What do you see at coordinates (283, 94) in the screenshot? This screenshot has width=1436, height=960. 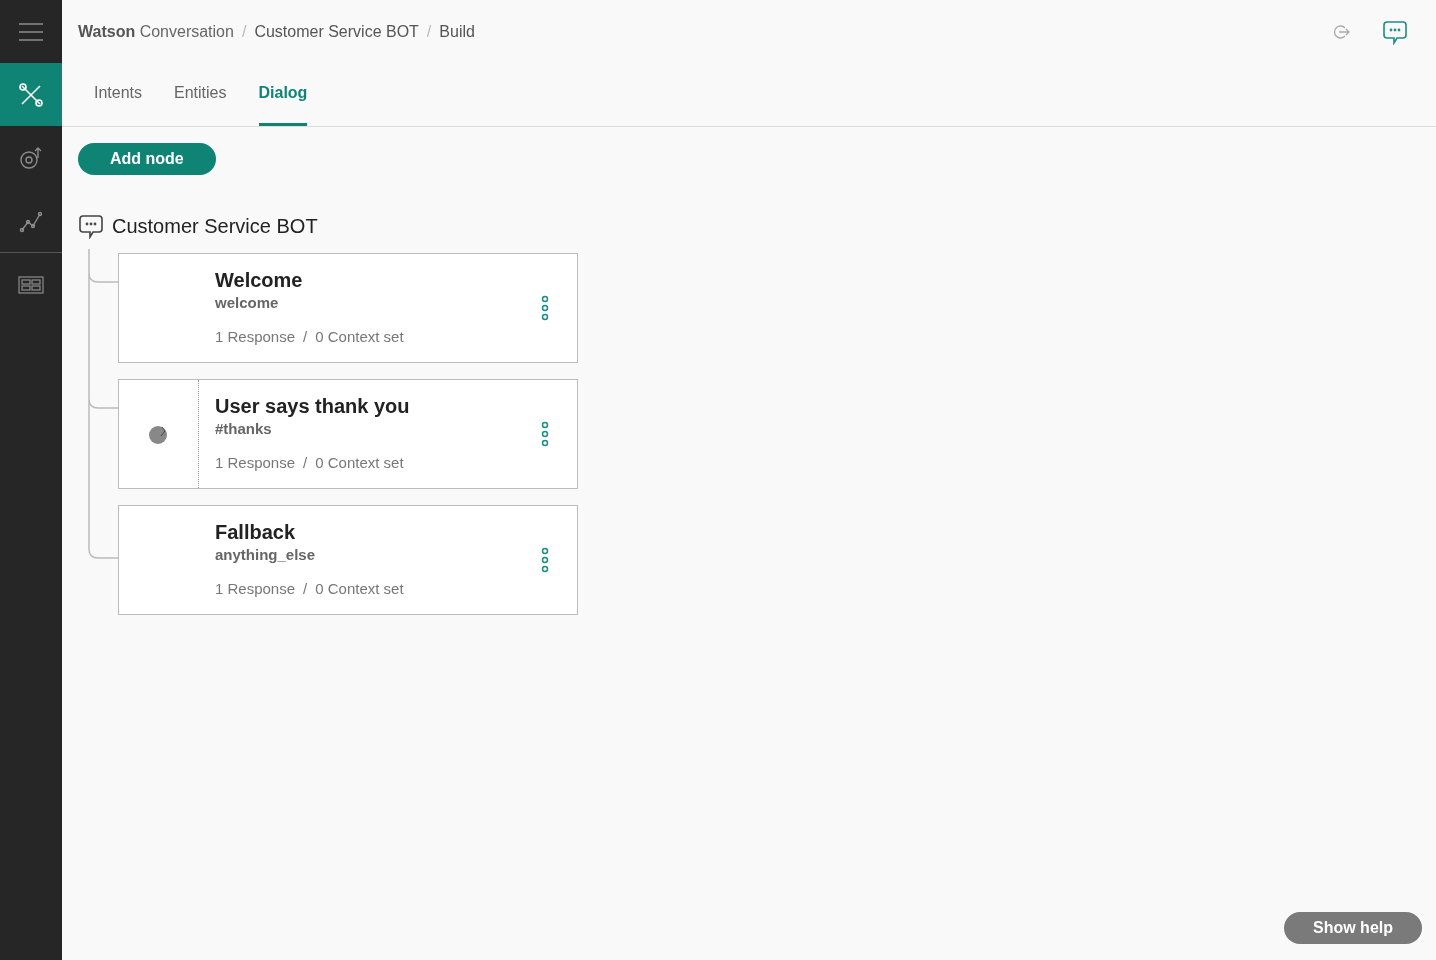 I see `tab: Dialog` at bounding box center [283, 94].